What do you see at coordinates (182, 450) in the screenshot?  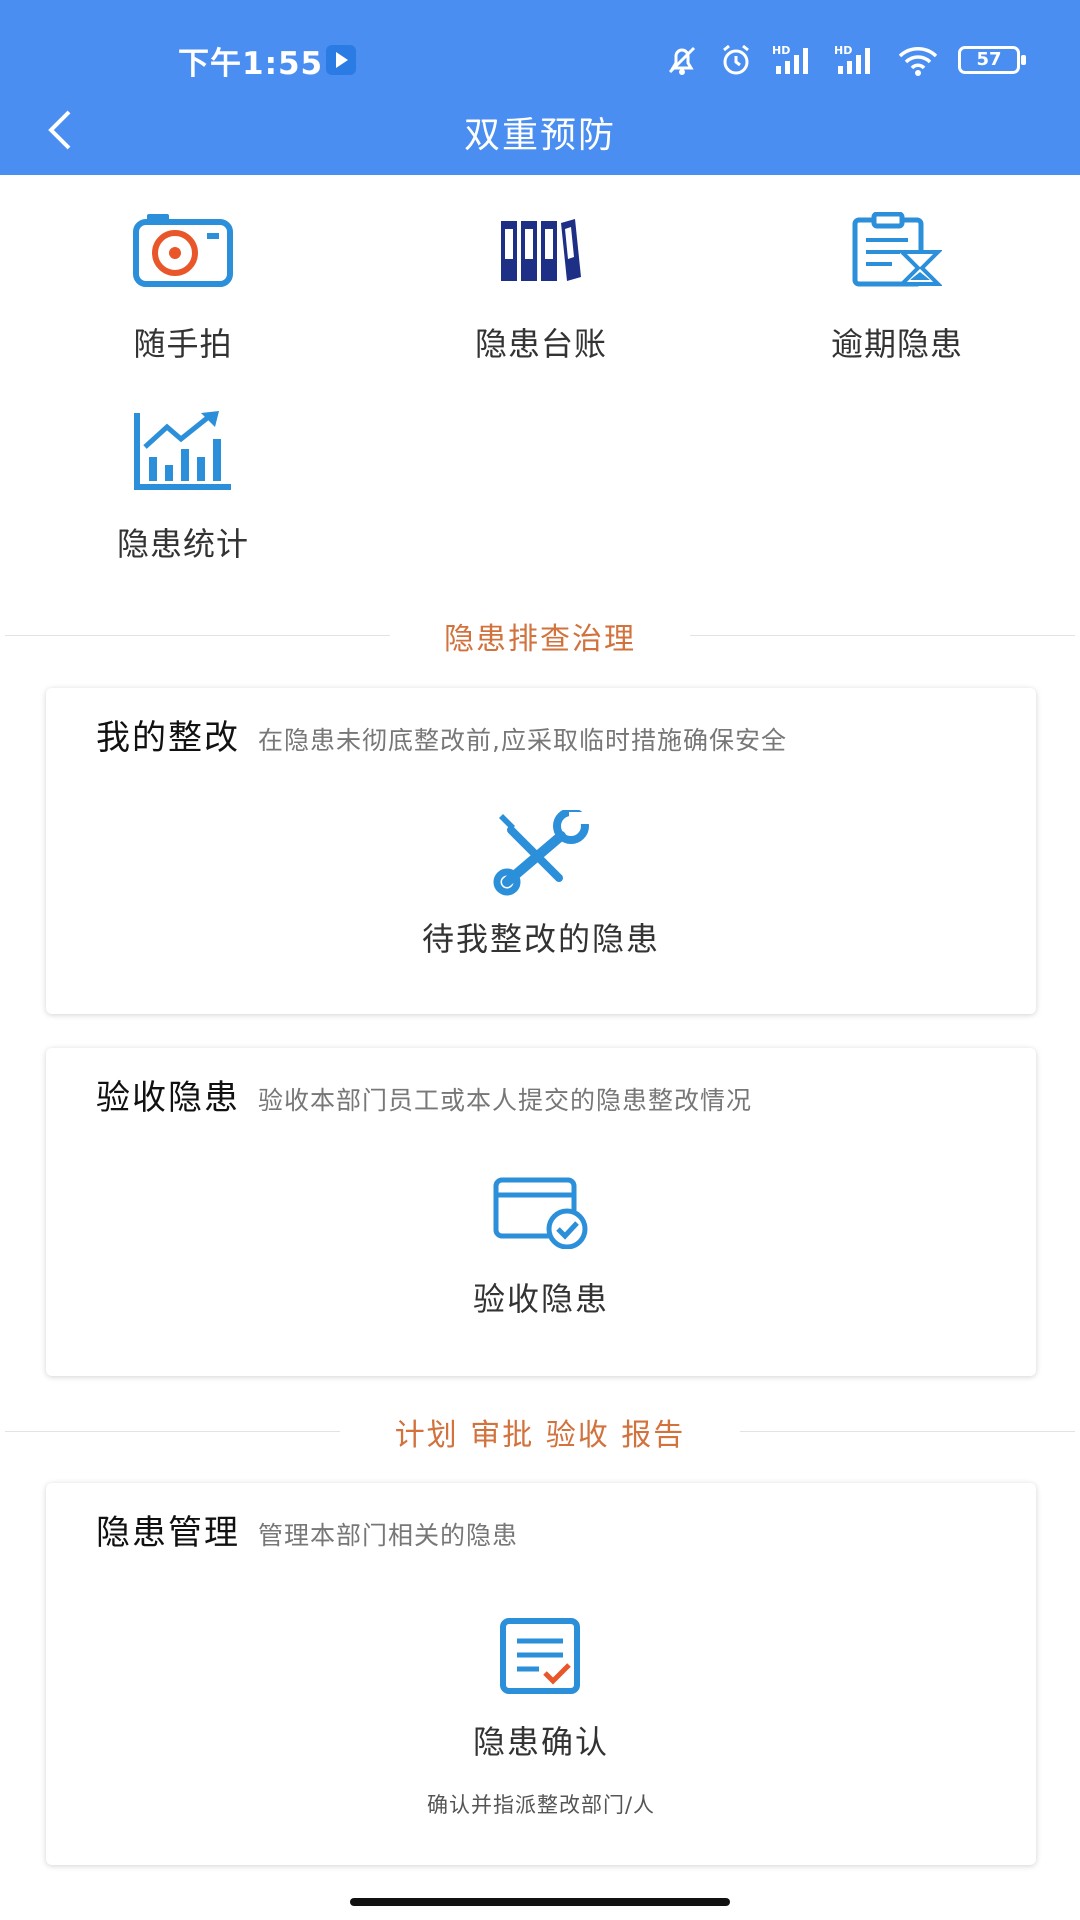 I see `bar-chart-trend-icon` at bounding box center [182, 450].